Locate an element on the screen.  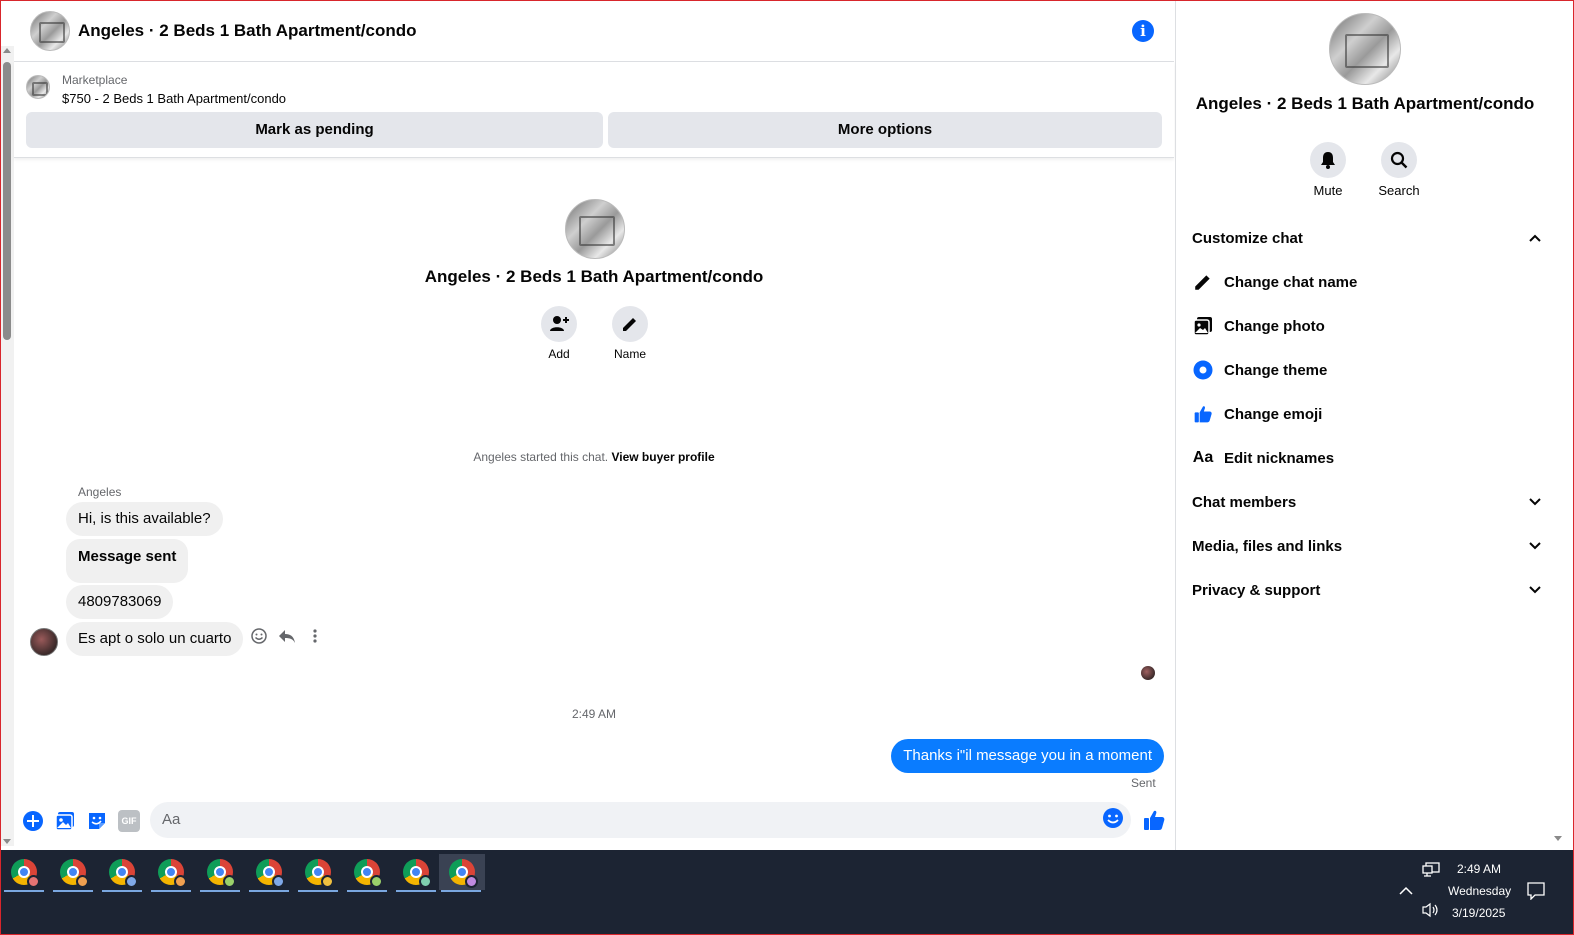
marketplace-label: Marketplace is located at coordinates (95, 80).